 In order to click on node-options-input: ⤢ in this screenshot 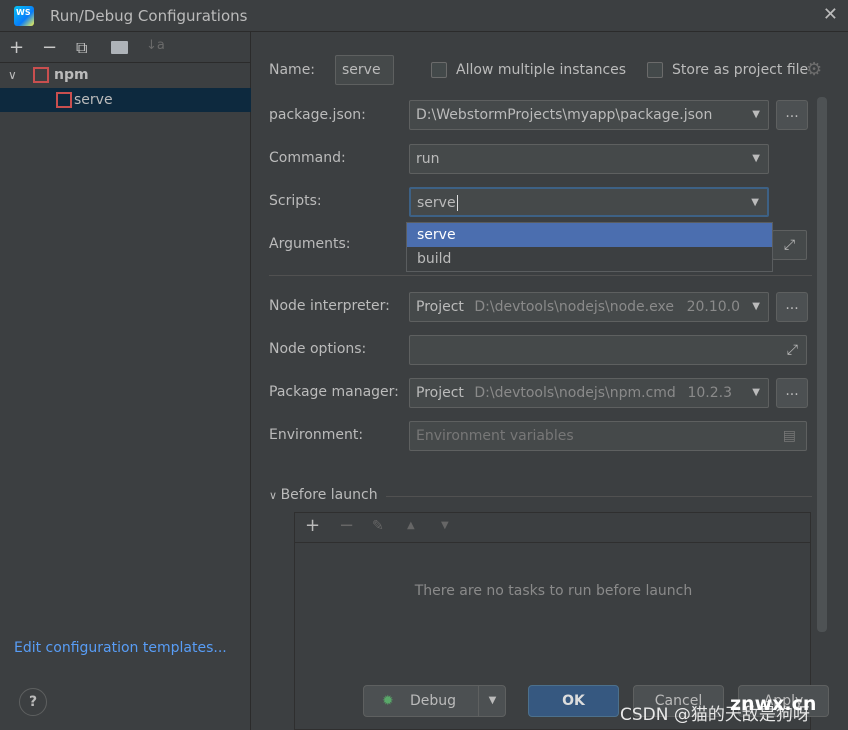, I will do `click(608, 350)`.